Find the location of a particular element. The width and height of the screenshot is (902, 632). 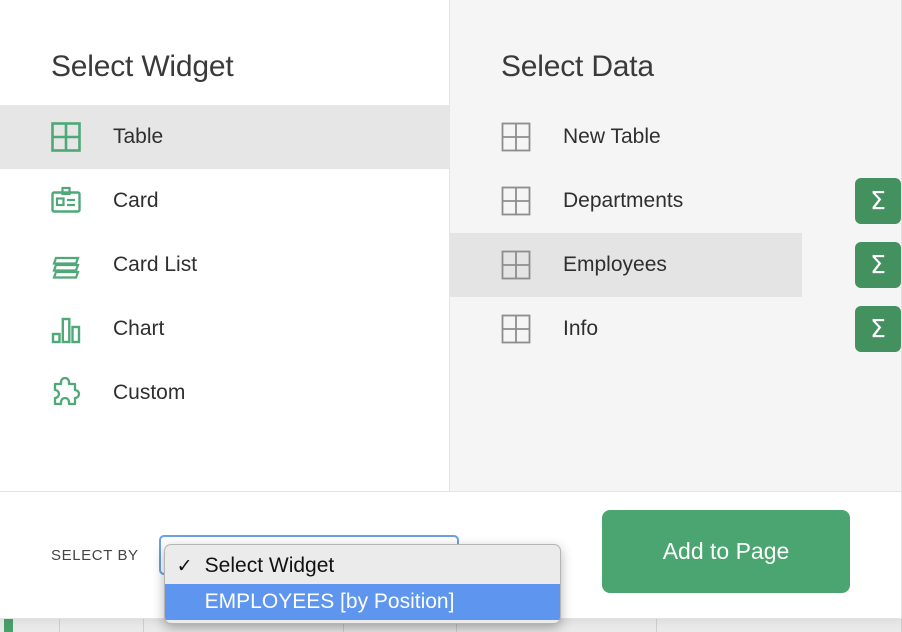

widget-item-table: Table is located at coordinates (224, 137).